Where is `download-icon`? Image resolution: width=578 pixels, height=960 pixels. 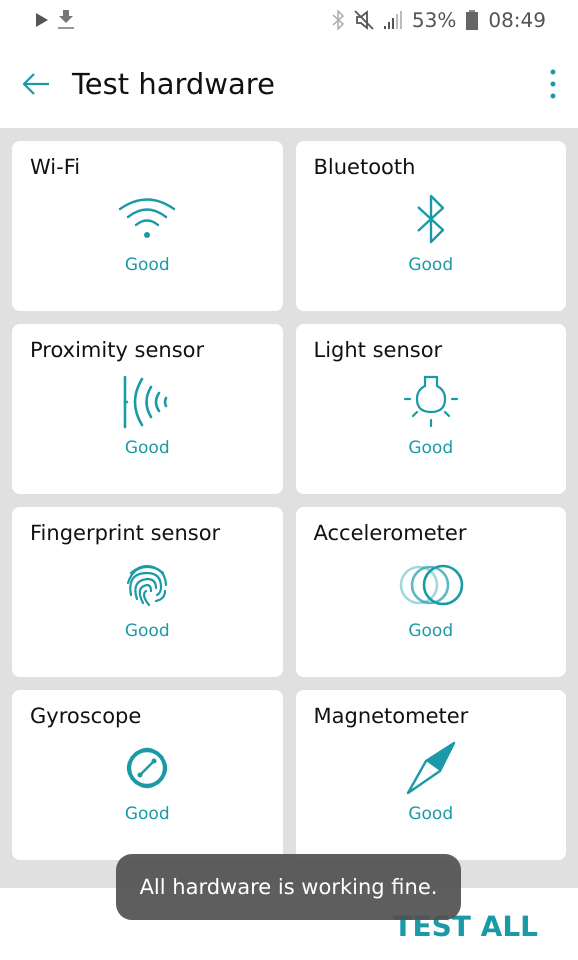
download-icon is located at coordinates (66, 20).